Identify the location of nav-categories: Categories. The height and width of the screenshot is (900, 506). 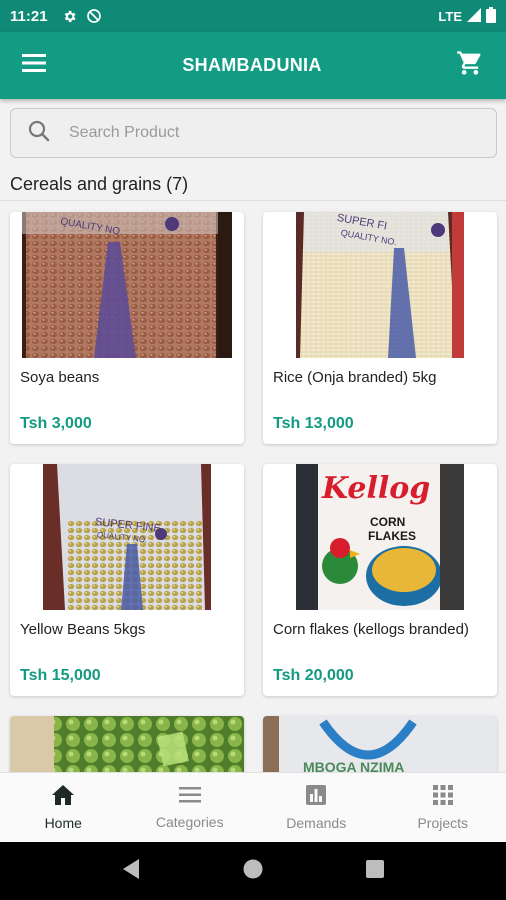
(190, 807).